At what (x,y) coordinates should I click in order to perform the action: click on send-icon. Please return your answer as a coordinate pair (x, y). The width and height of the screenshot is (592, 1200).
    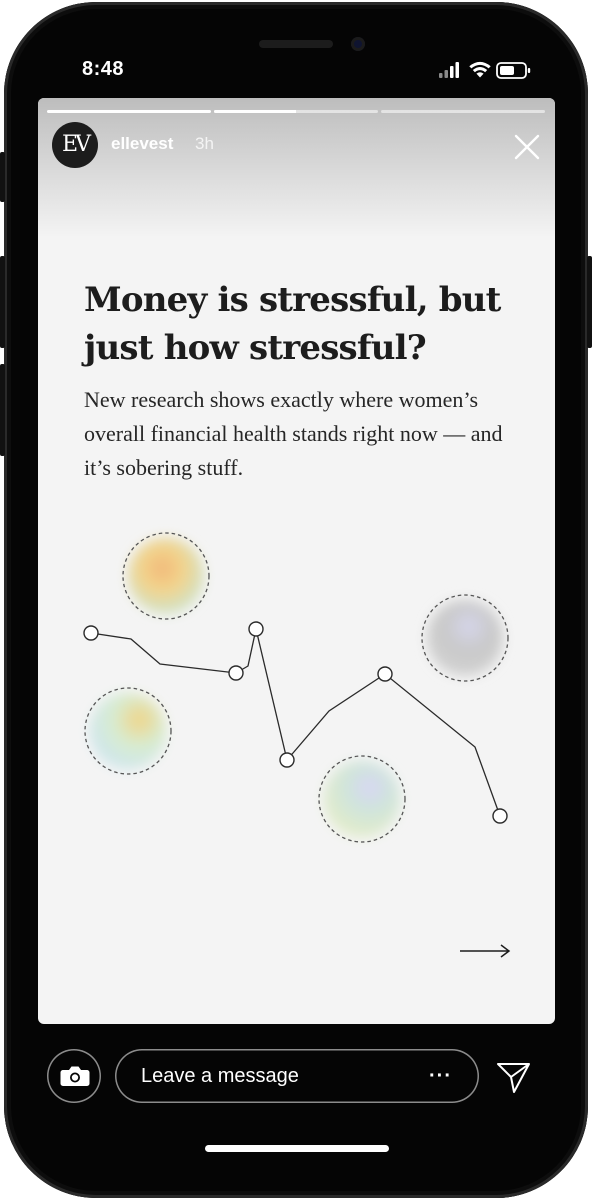
    Looking at the image, I should click on (514, 1077).